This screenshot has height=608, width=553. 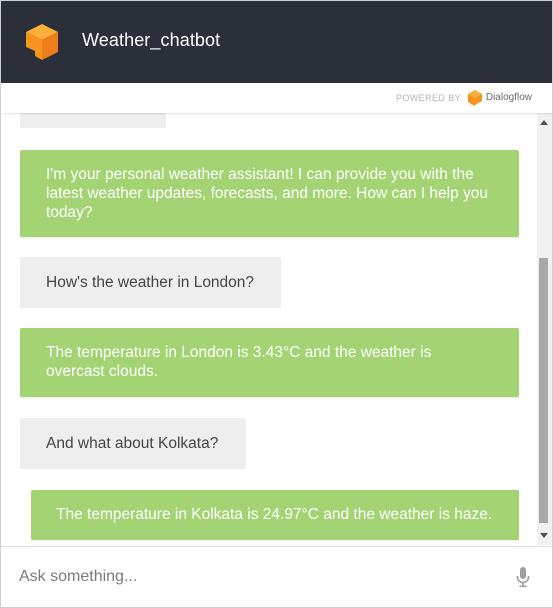 I want to click on message-bubble-user: And what about Kolkata?, so click(x=133, y=443).